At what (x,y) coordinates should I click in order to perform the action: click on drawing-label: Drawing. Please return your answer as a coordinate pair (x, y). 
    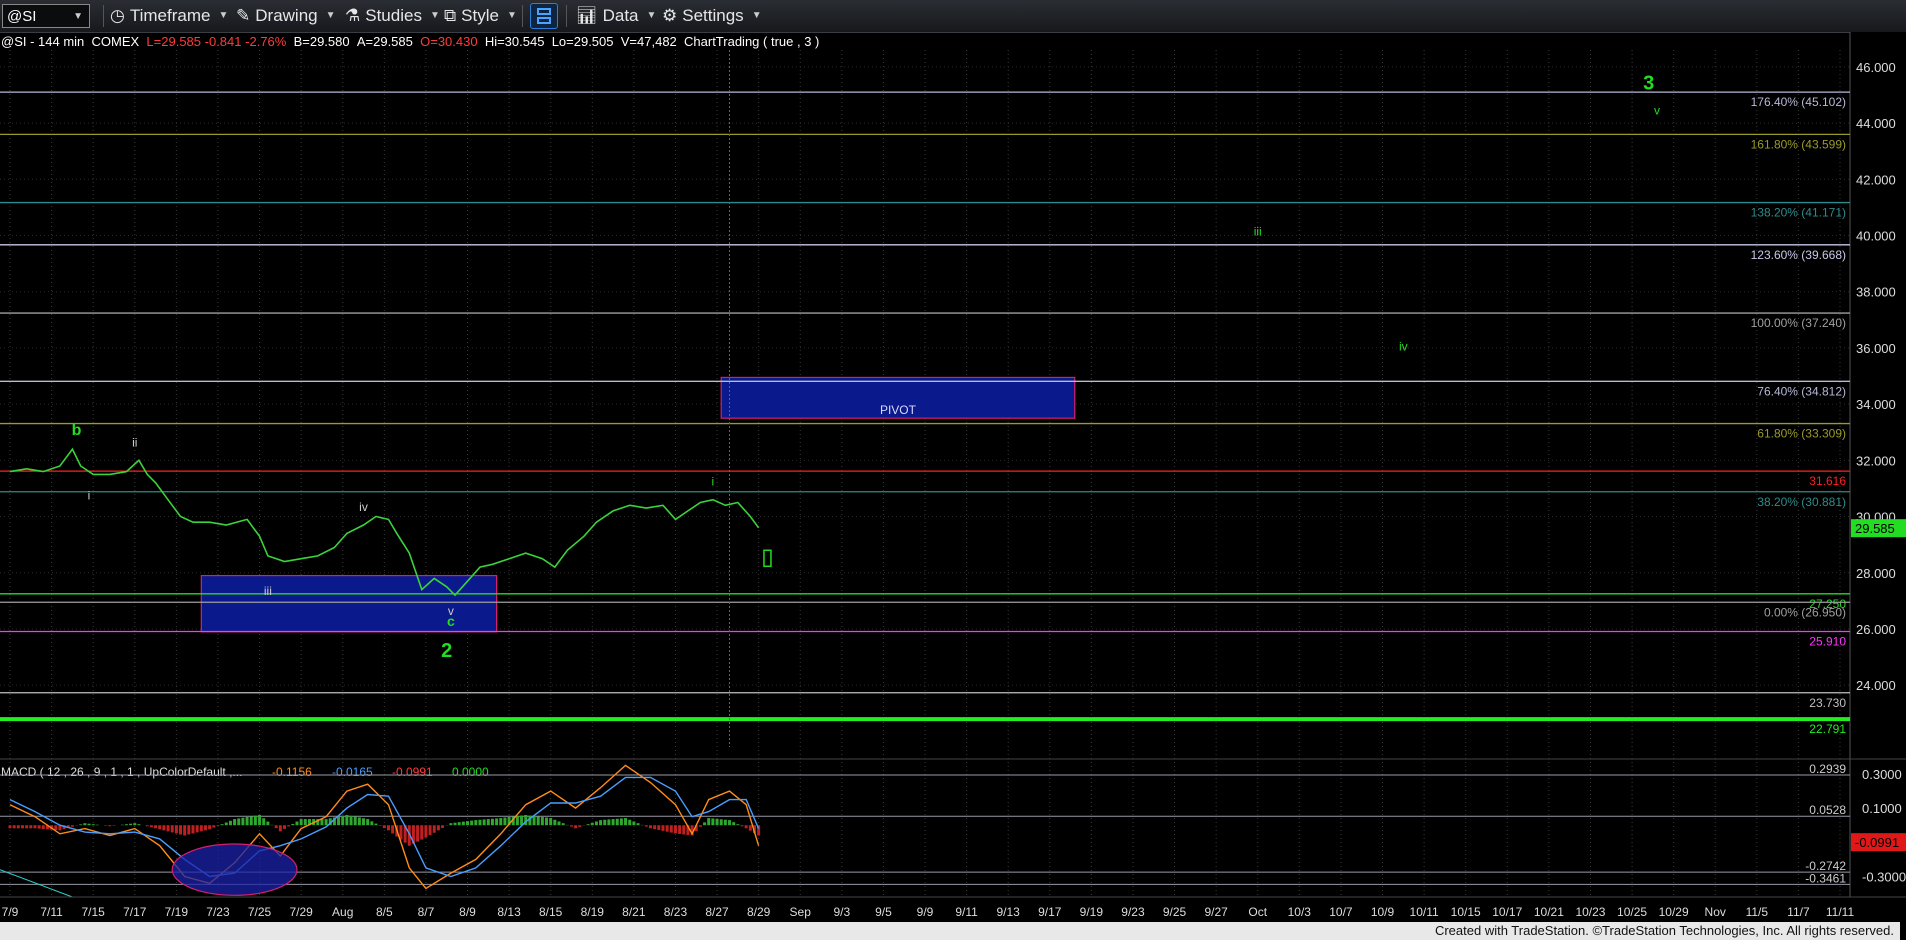
    Looking at the image, I should click on (286, 15).